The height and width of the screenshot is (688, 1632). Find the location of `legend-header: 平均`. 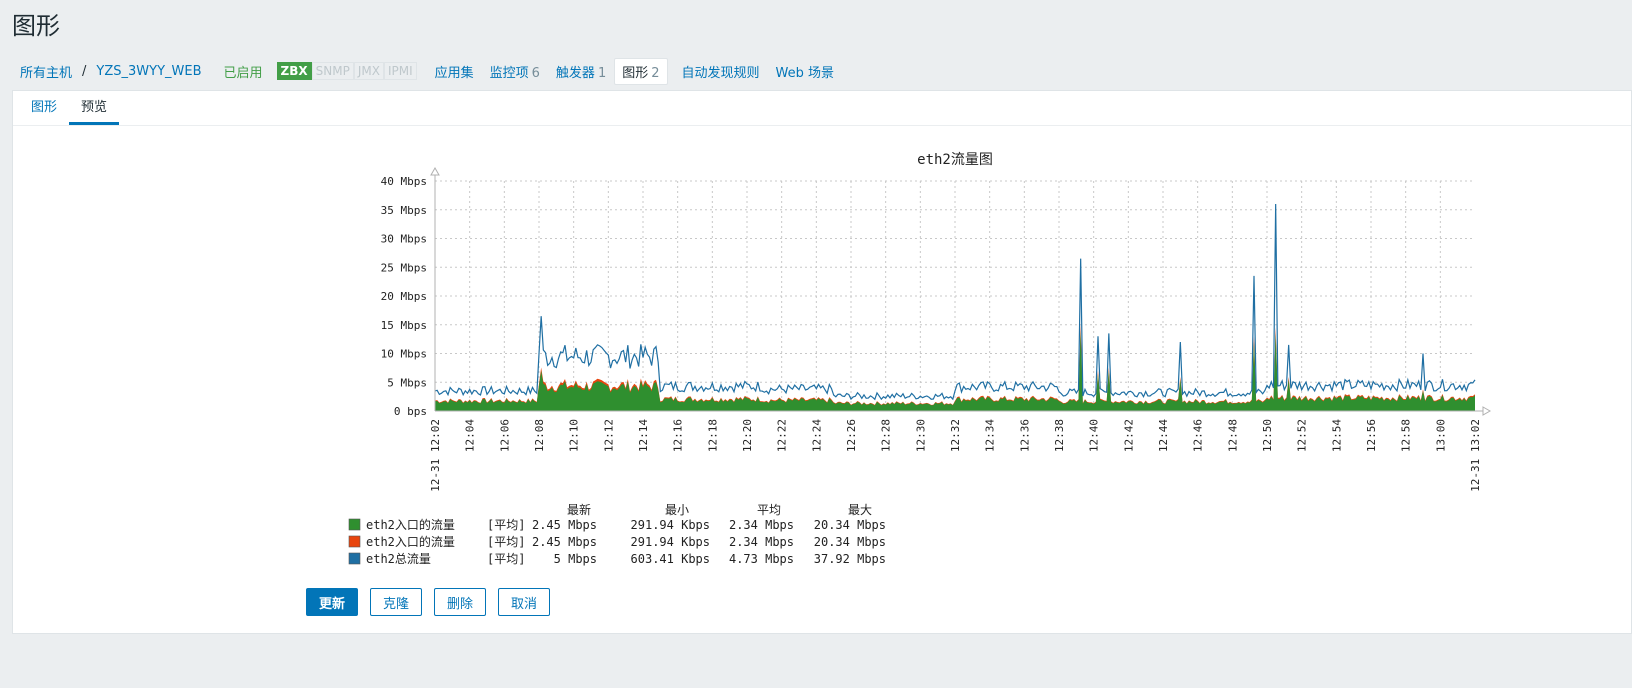

legend-header: 平均 is located at coordinates (769, 510).